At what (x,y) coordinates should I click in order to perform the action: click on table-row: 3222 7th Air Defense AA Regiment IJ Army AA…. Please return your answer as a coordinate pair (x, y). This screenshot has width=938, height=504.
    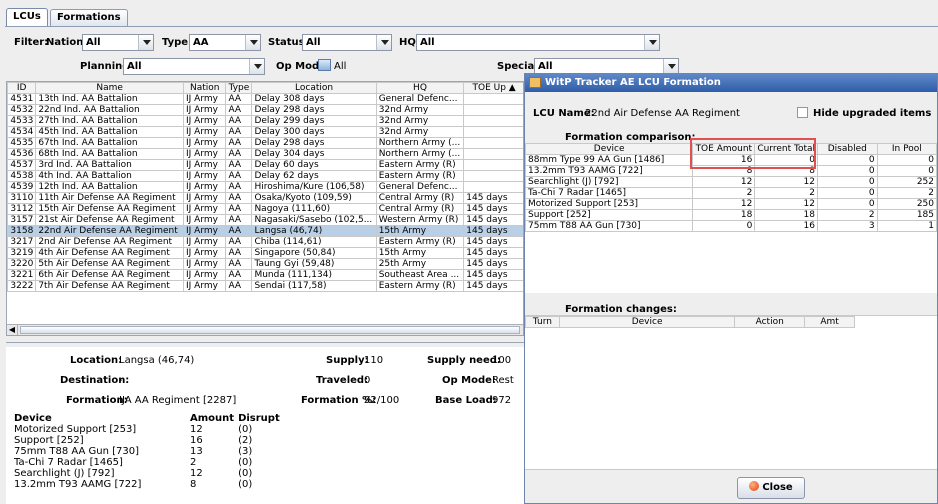
    Looking at the image, I should click on (265, 286).